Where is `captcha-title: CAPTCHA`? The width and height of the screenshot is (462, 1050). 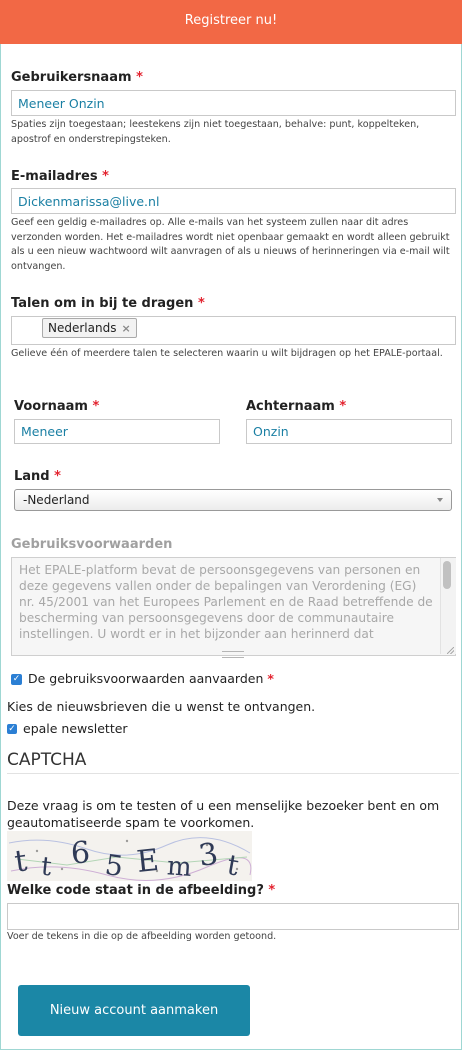 captcha-title: CAPTCHA is located at coordinates (47, 760).